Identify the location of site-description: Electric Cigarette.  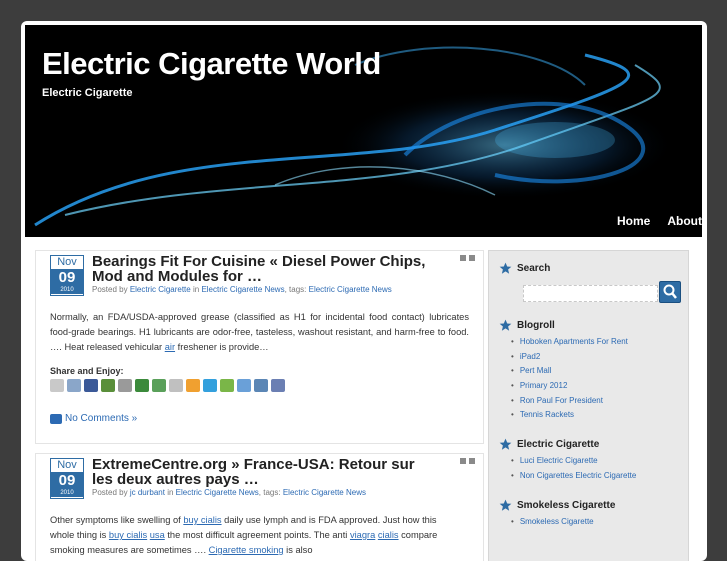
(87, 93).